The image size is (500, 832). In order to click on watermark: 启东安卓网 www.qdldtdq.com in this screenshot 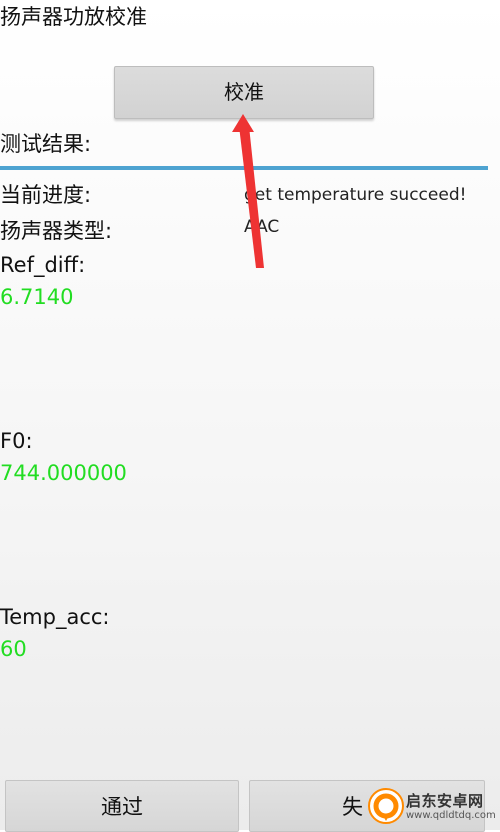, I will do `click(434, 807)`.